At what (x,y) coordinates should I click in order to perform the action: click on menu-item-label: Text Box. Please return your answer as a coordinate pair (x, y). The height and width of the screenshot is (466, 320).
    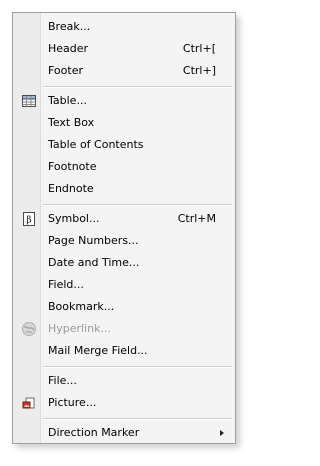
    Looking at the image, I should click on (71, 122).